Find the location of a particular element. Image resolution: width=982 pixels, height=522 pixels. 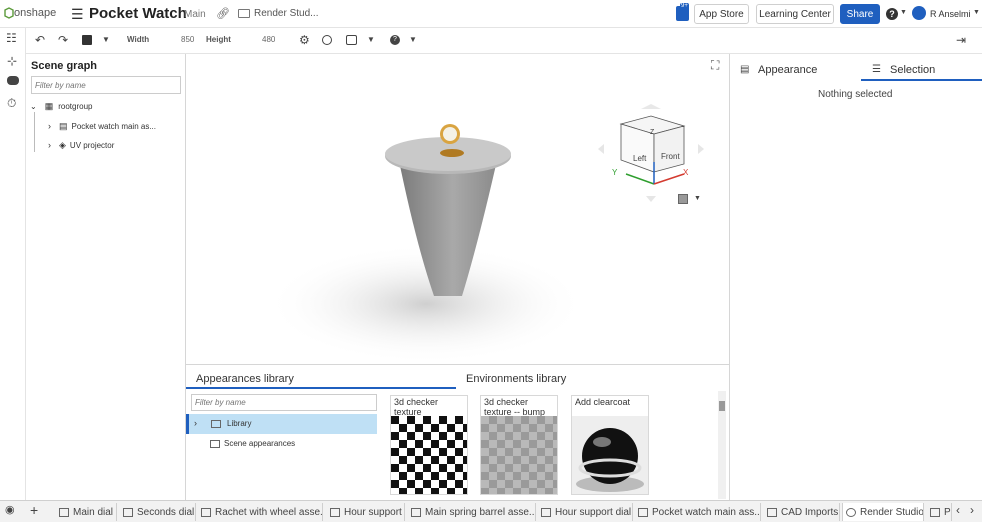

width-input: 850 is located at coordinates (187, 39).